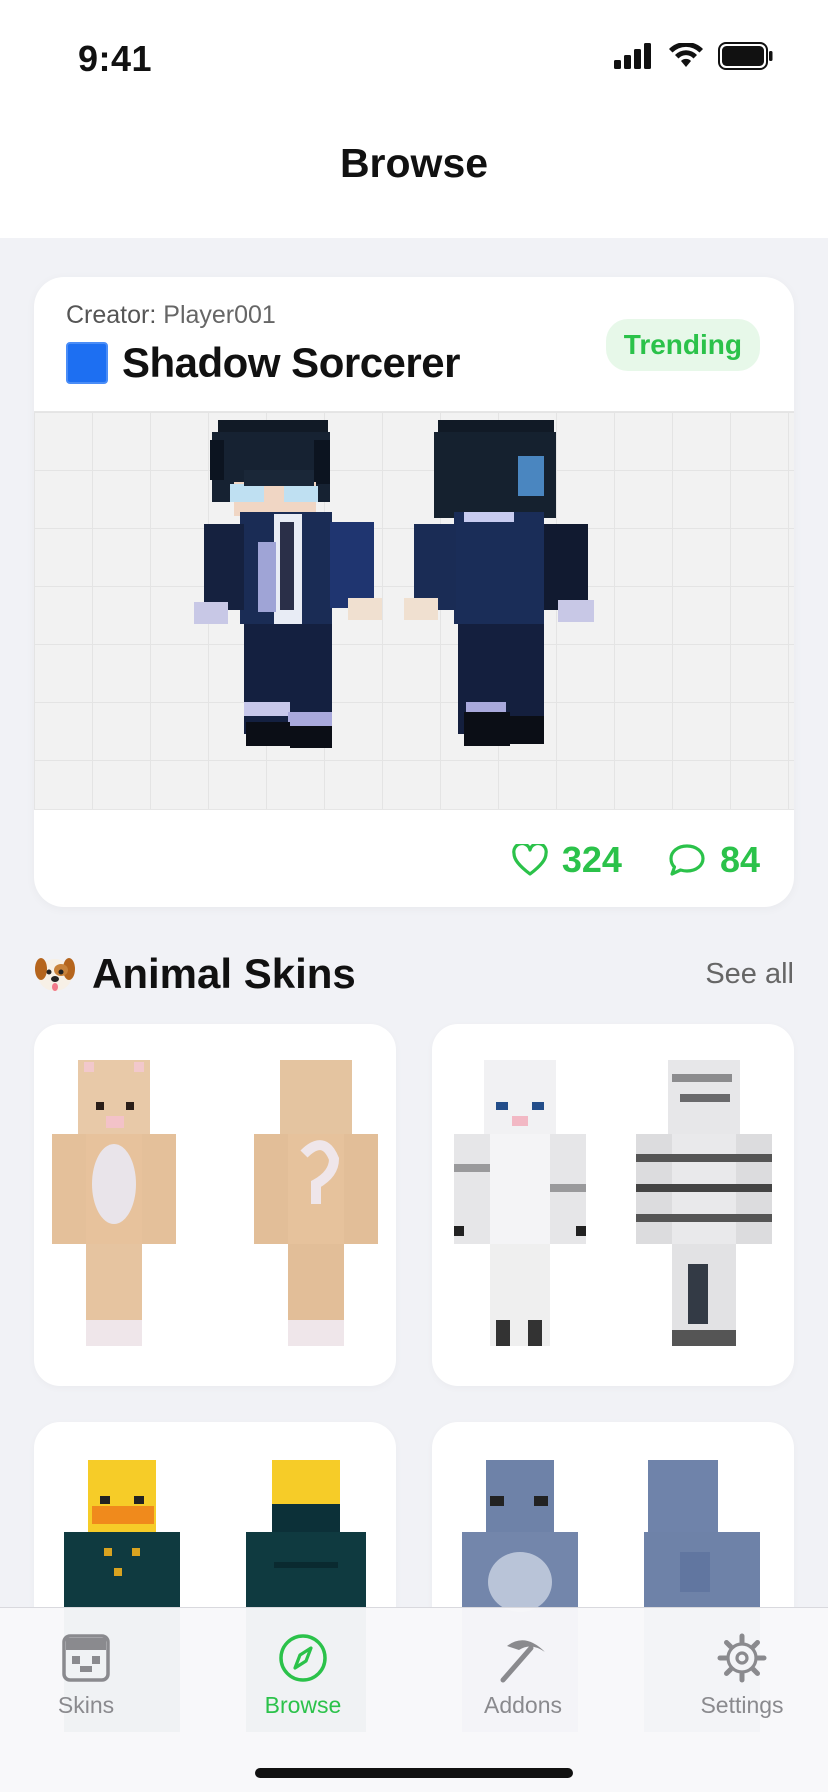 The image size is (828, 1792). I want to click on compass-icon, so click(303, 1658).